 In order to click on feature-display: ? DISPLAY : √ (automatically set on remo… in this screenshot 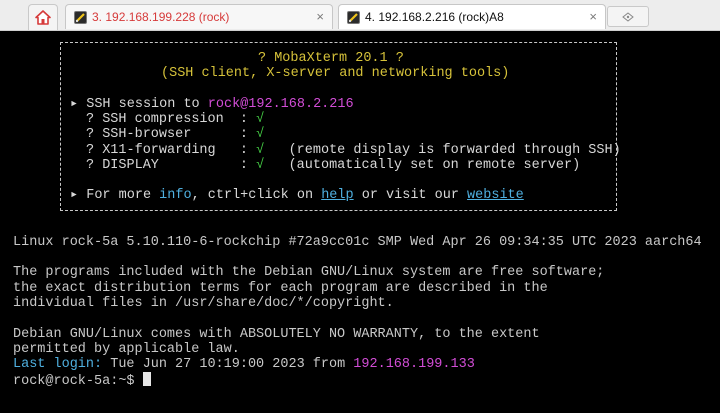, I will do `click(333, 165)`.